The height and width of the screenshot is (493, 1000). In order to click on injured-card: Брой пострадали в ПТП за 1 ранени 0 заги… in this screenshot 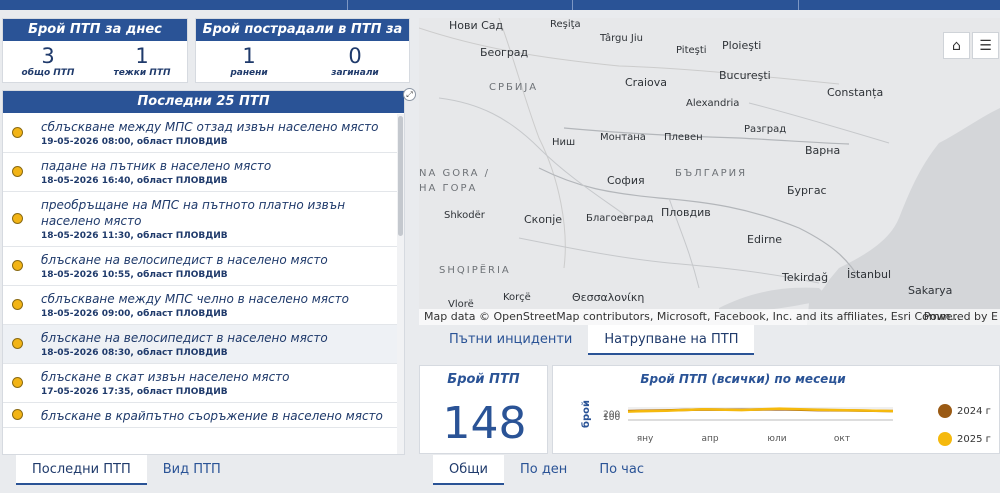, I will do `click(302, 50)`.